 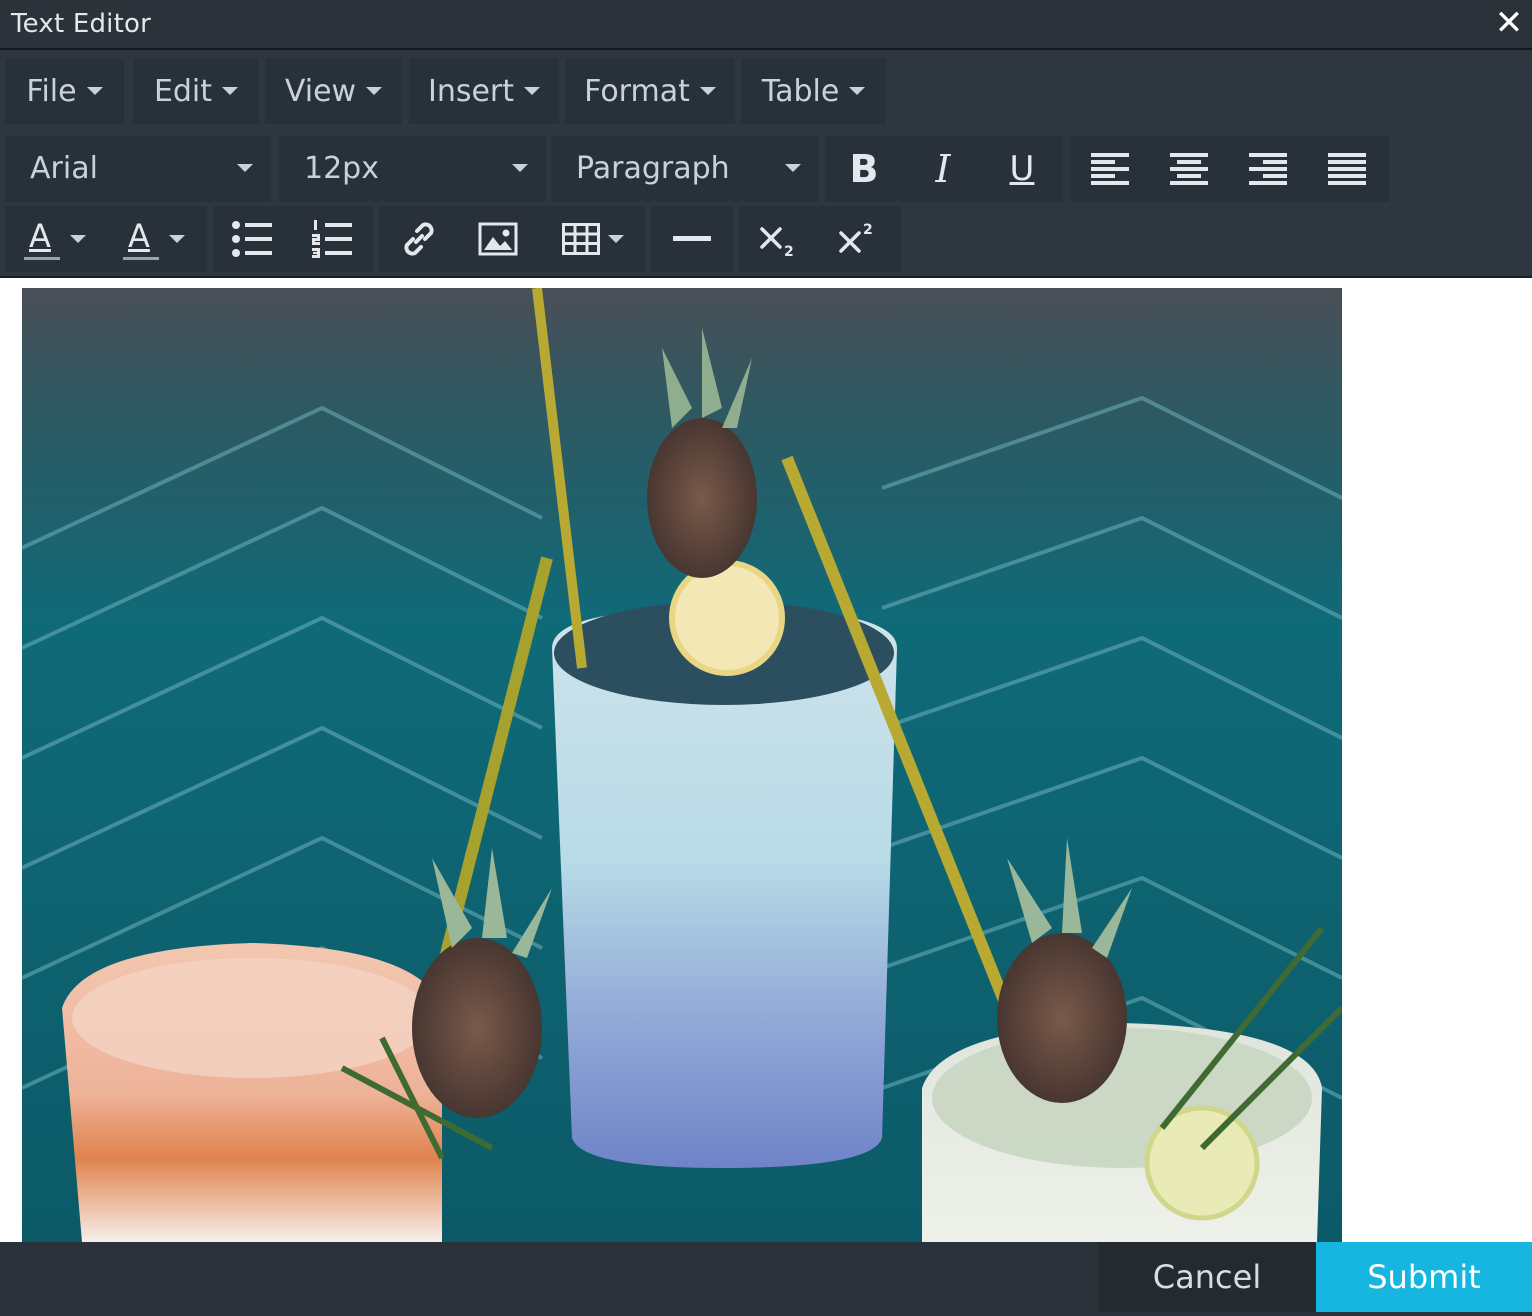 I want to click on menu-edit: Edit, so click(x=196, y=91).